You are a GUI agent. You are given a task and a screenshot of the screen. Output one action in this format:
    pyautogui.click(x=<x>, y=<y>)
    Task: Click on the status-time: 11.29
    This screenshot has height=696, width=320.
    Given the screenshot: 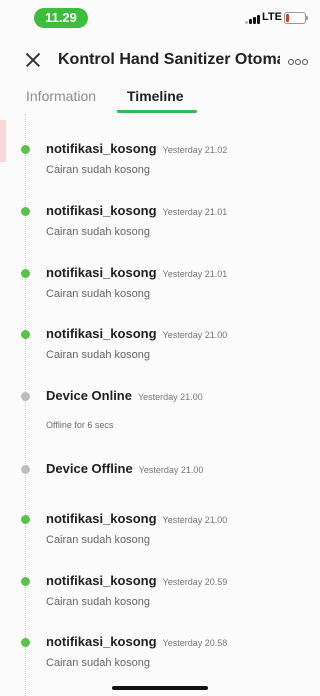 What is the action you would take?
    pyautogui.click(x=61, y=18)
    